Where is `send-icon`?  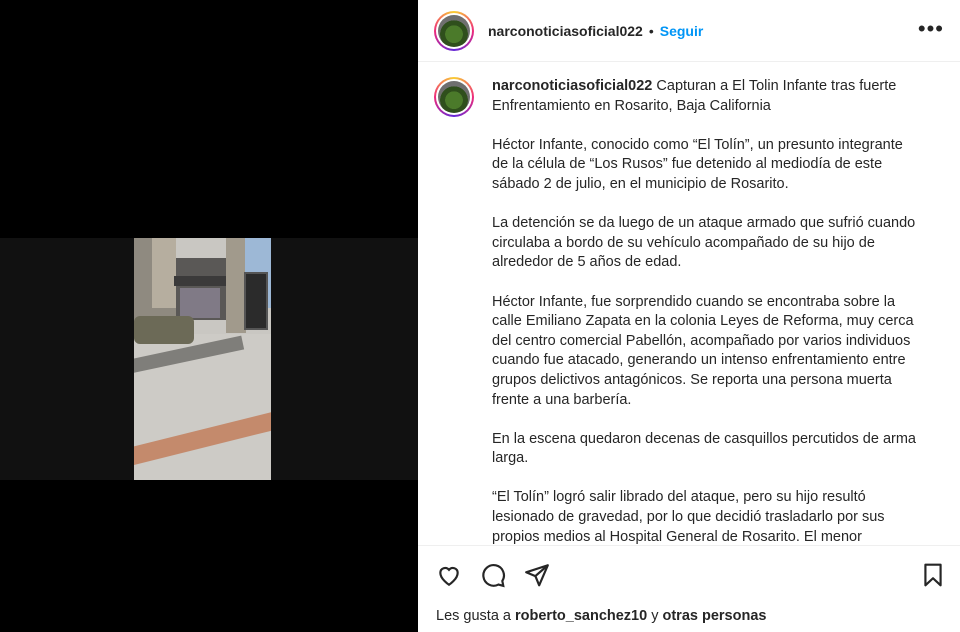
send-icon is located at coordinates (537, 575).